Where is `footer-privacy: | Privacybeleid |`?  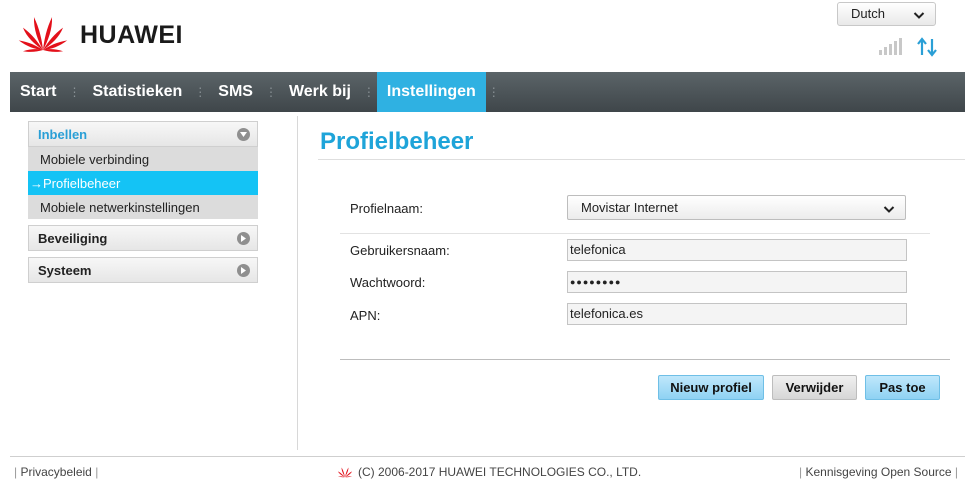
footer-privacy: | Privacybeleid | is located at coordinates (56, 472).